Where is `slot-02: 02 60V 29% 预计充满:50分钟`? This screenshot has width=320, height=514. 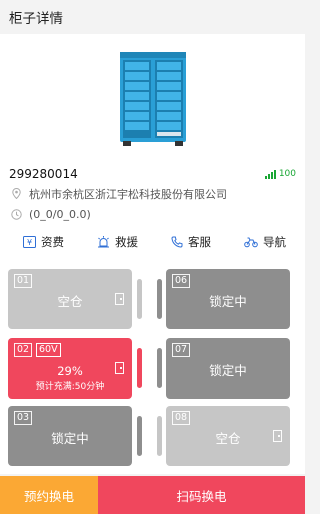
slot-02: 02 60V 29% 预计充满:50分钟 is located at coordinates (70, 368).